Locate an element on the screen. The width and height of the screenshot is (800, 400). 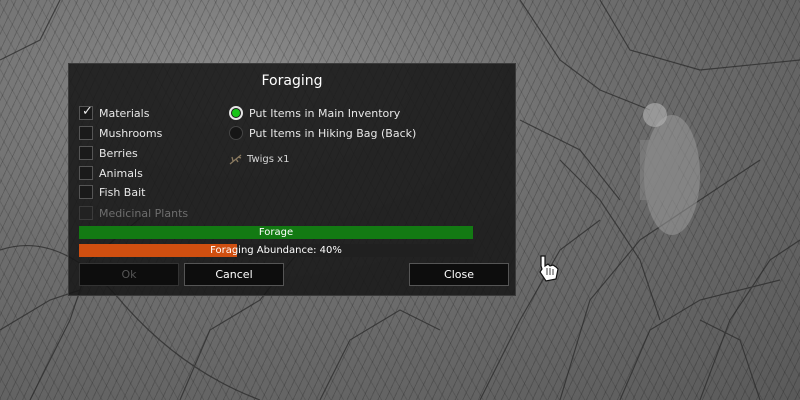
destination-hiking-bag: Put Items in Hiking Bag (Back) is located at coordinates (322, 133).